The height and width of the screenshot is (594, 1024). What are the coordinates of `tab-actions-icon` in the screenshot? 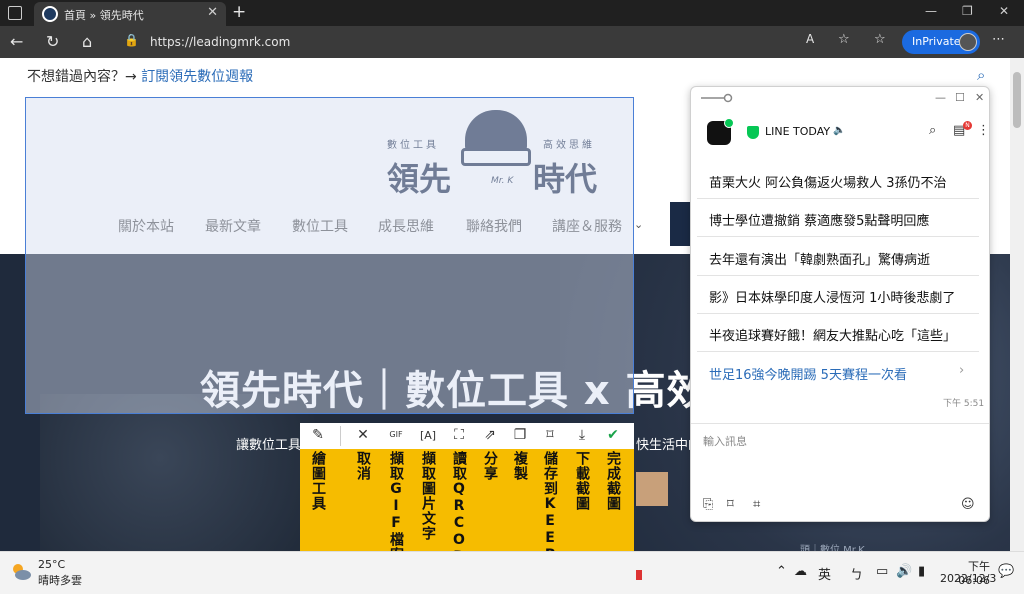 It's located at (15, 13).